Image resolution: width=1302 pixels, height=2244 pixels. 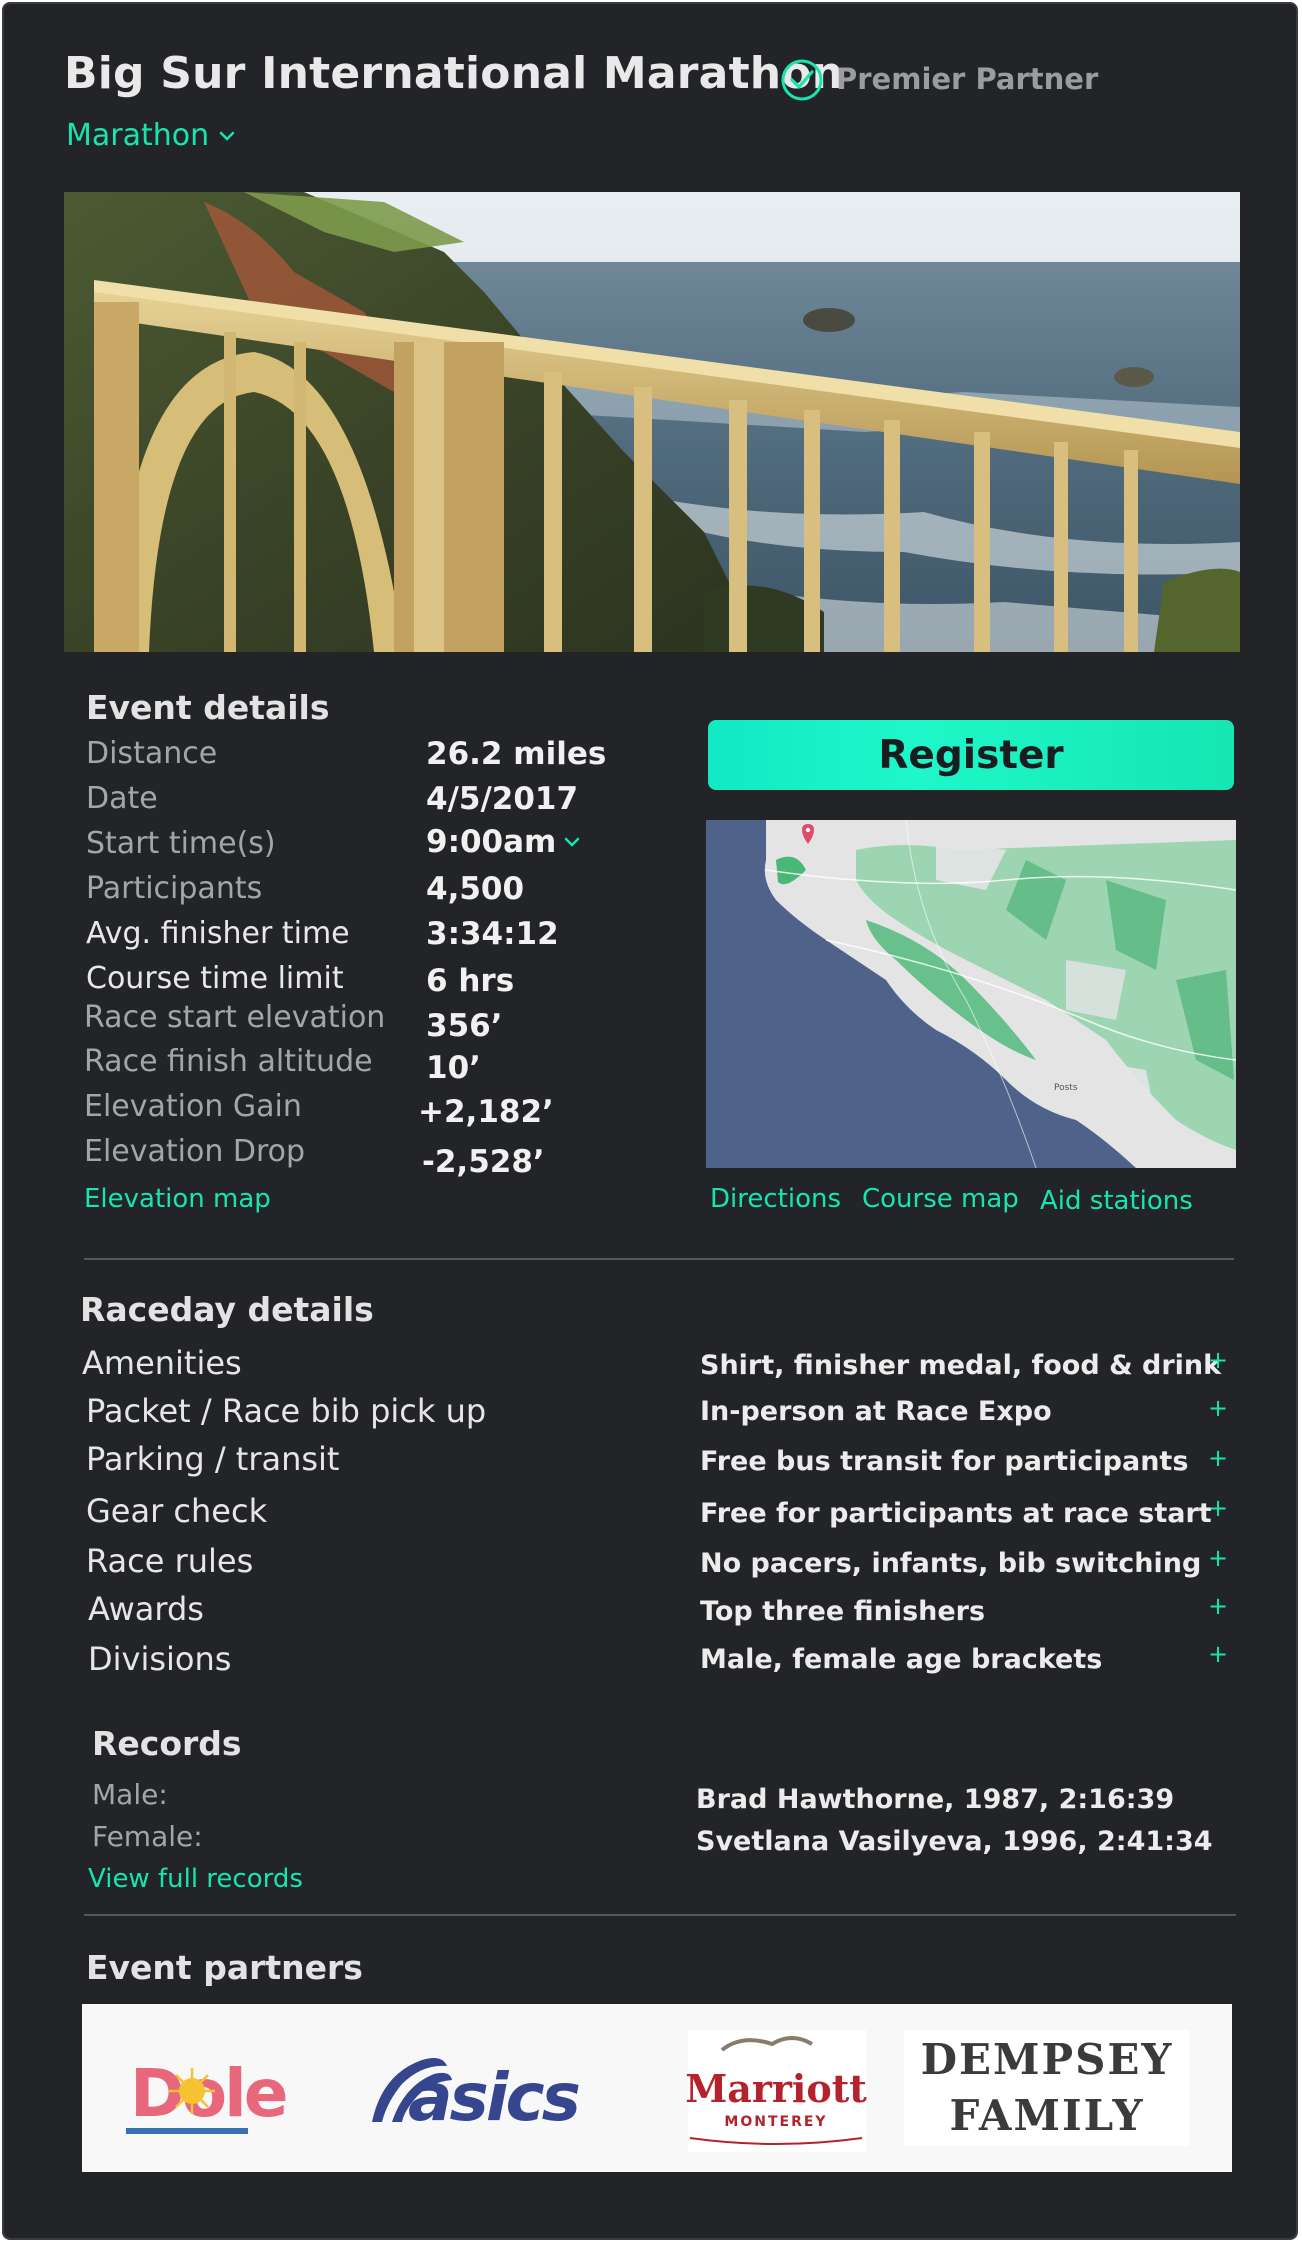 I want to click on dole-logo: Dole, so click(x=207, y=2094).